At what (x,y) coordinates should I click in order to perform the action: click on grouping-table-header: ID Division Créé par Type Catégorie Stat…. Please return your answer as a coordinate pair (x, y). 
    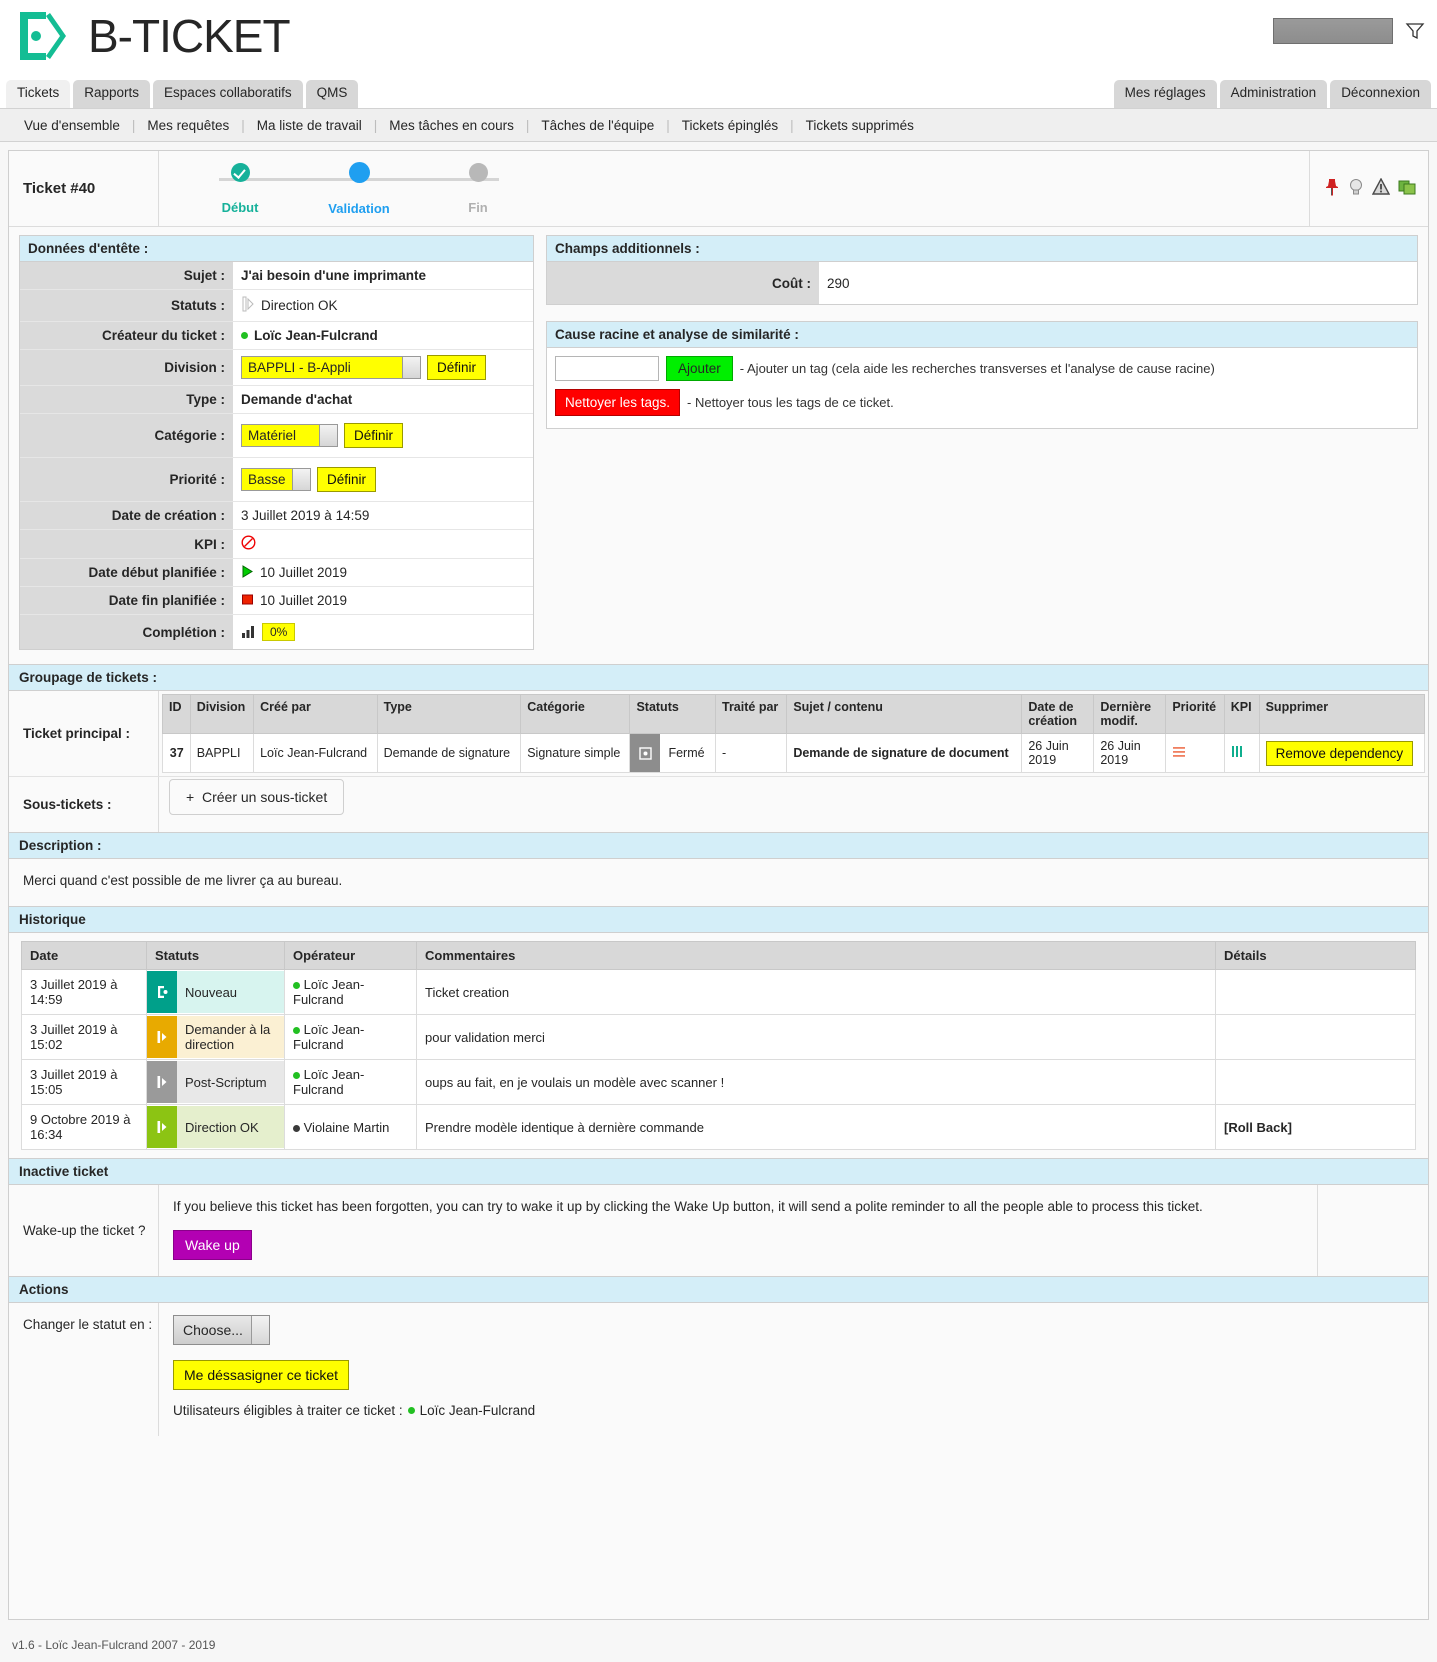
    Looking at the image, I should click on (794, 714).